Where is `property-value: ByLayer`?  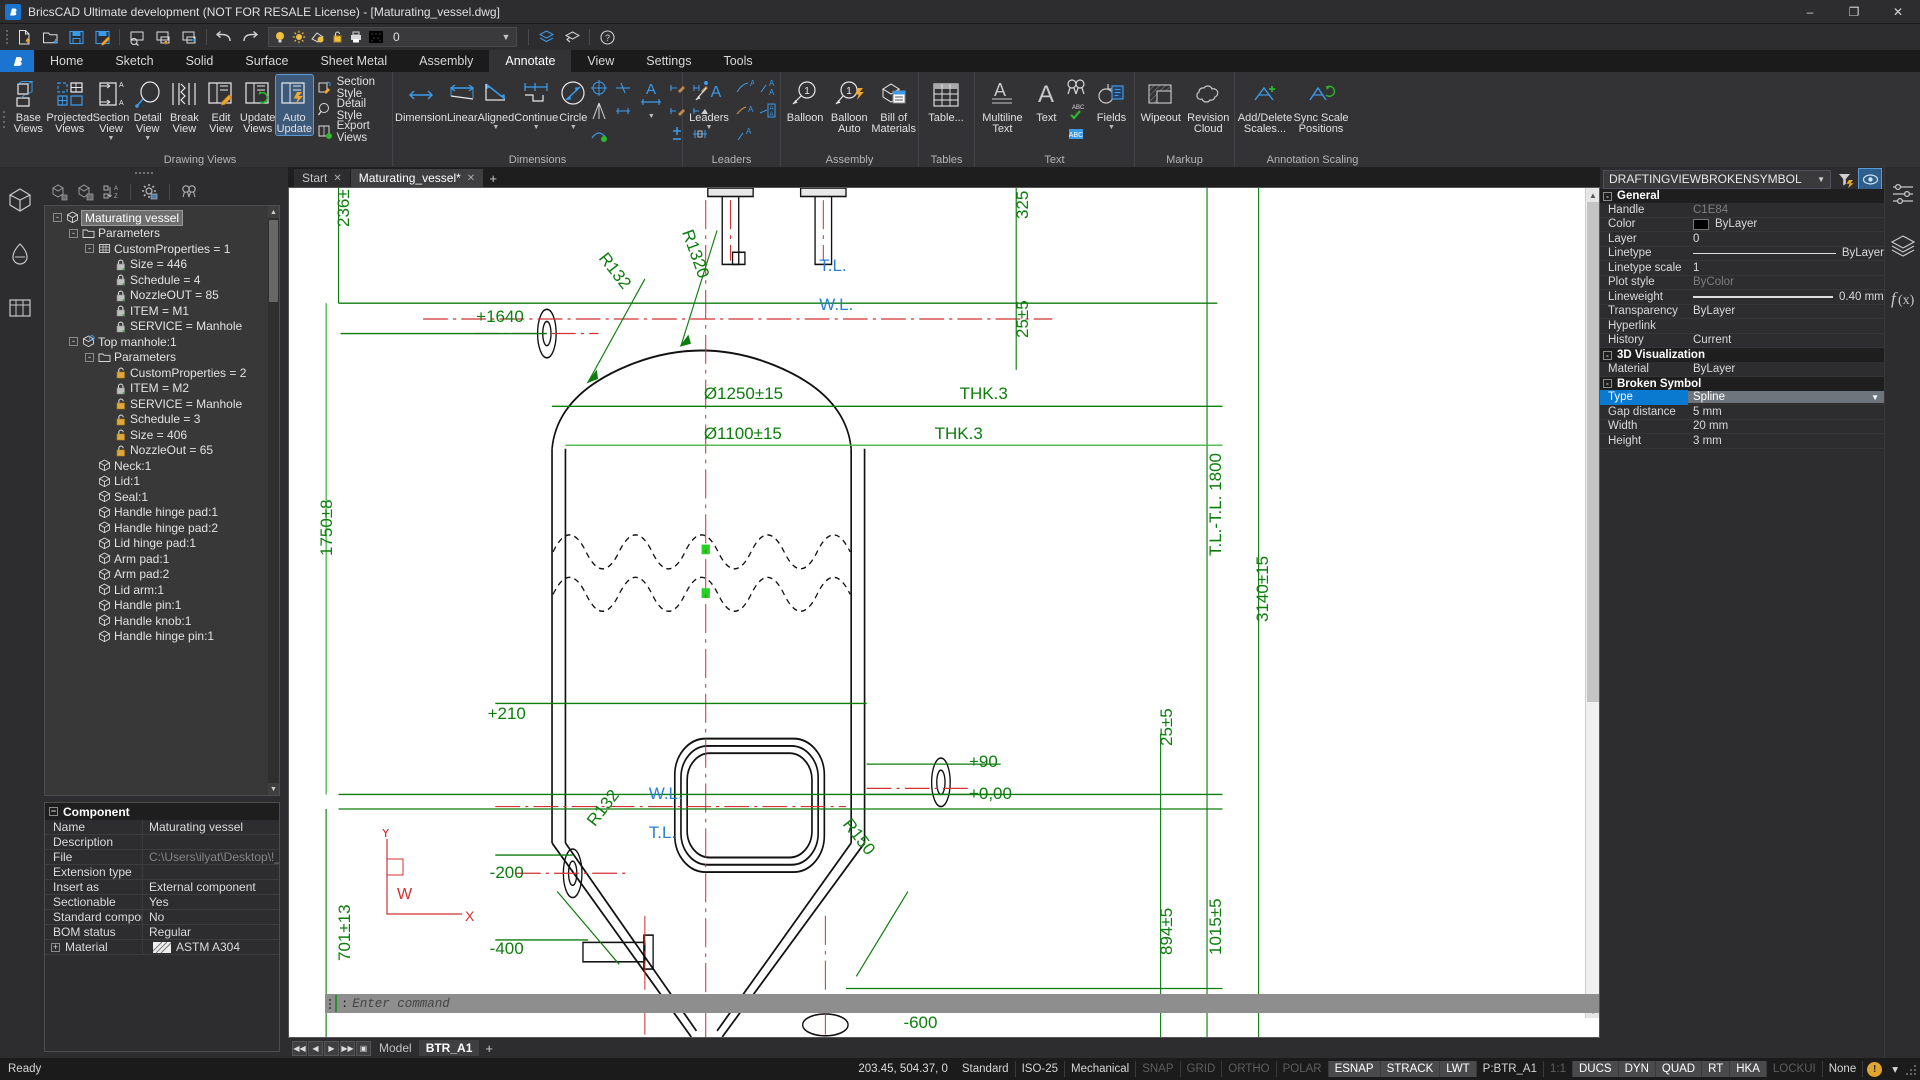
property-value: ByLayer is located at coordinates (1786, 224).